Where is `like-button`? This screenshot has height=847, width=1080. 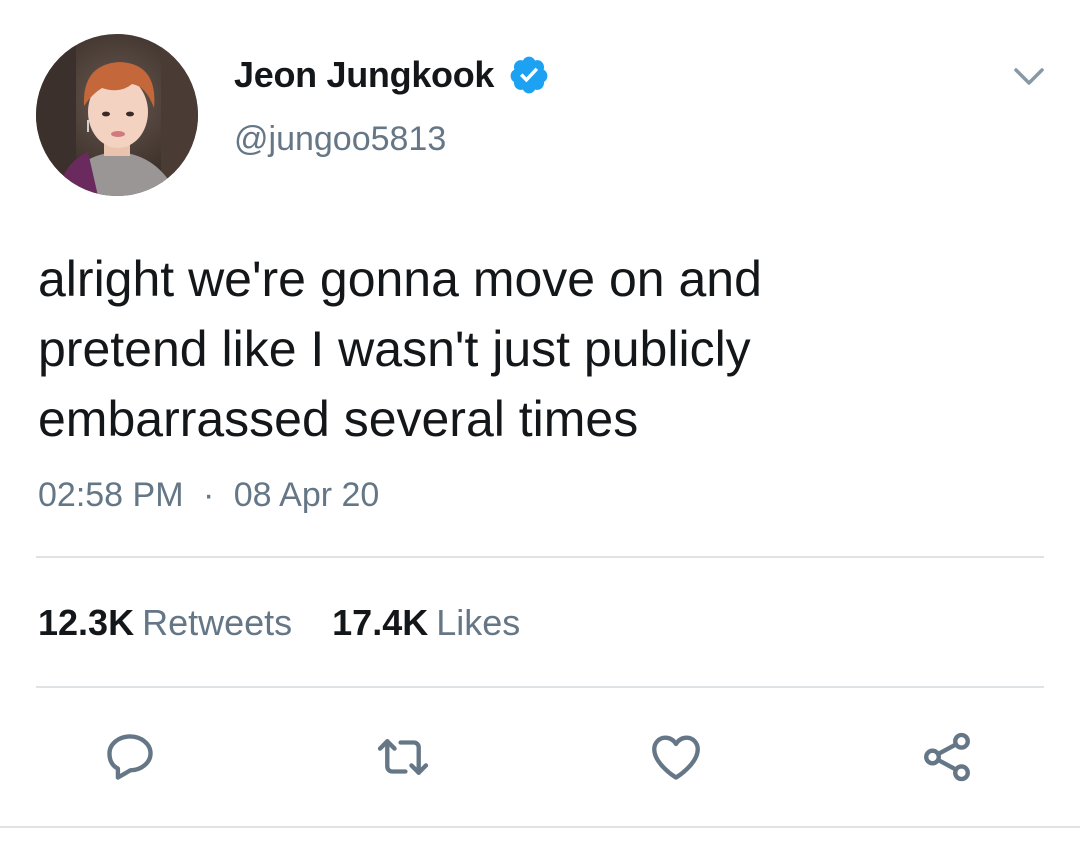
like-button is located at coordinates (676, 757).